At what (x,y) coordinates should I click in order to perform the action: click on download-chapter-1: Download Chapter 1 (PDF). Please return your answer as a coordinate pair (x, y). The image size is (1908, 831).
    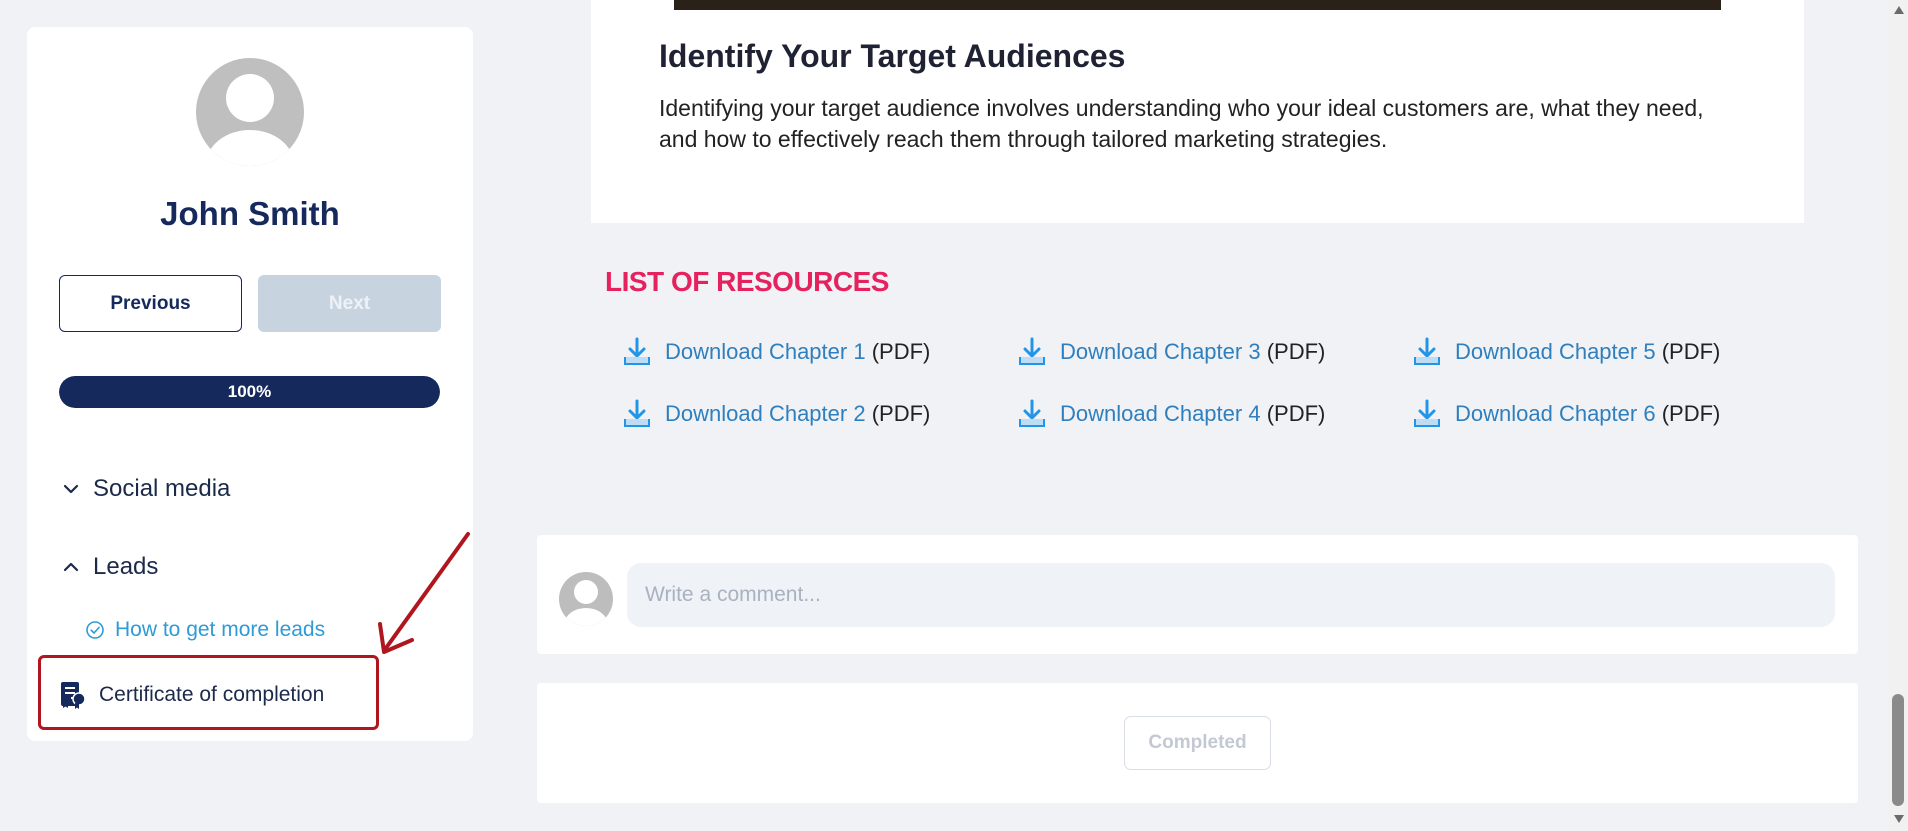
    Looking at the image, I should click on (776, 352).